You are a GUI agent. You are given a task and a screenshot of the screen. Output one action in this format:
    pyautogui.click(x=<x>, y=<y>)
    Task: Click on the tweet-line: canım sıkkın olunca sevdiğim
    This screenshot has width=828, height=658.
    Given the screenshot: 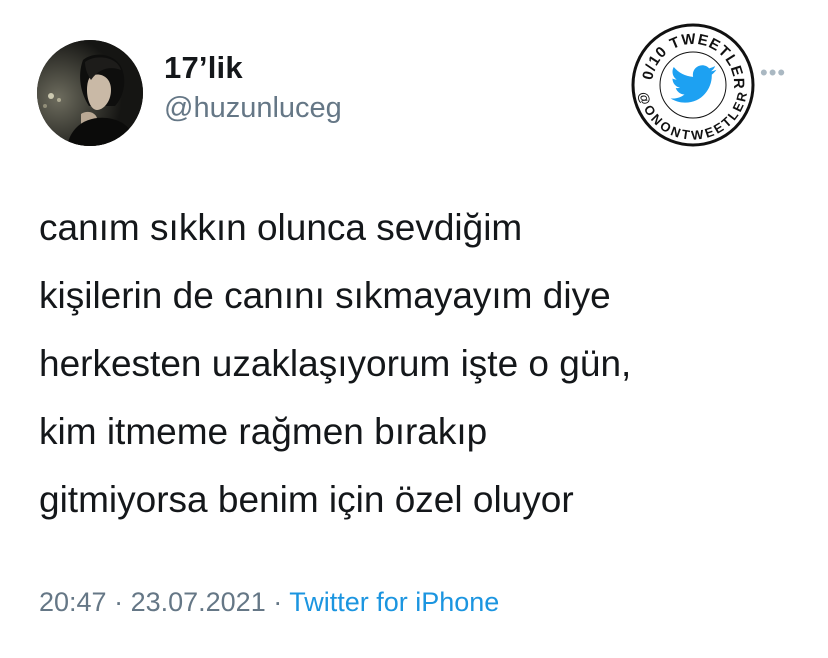 What is the action you would take?
    pyautogui.click(x=281, y=227)
    